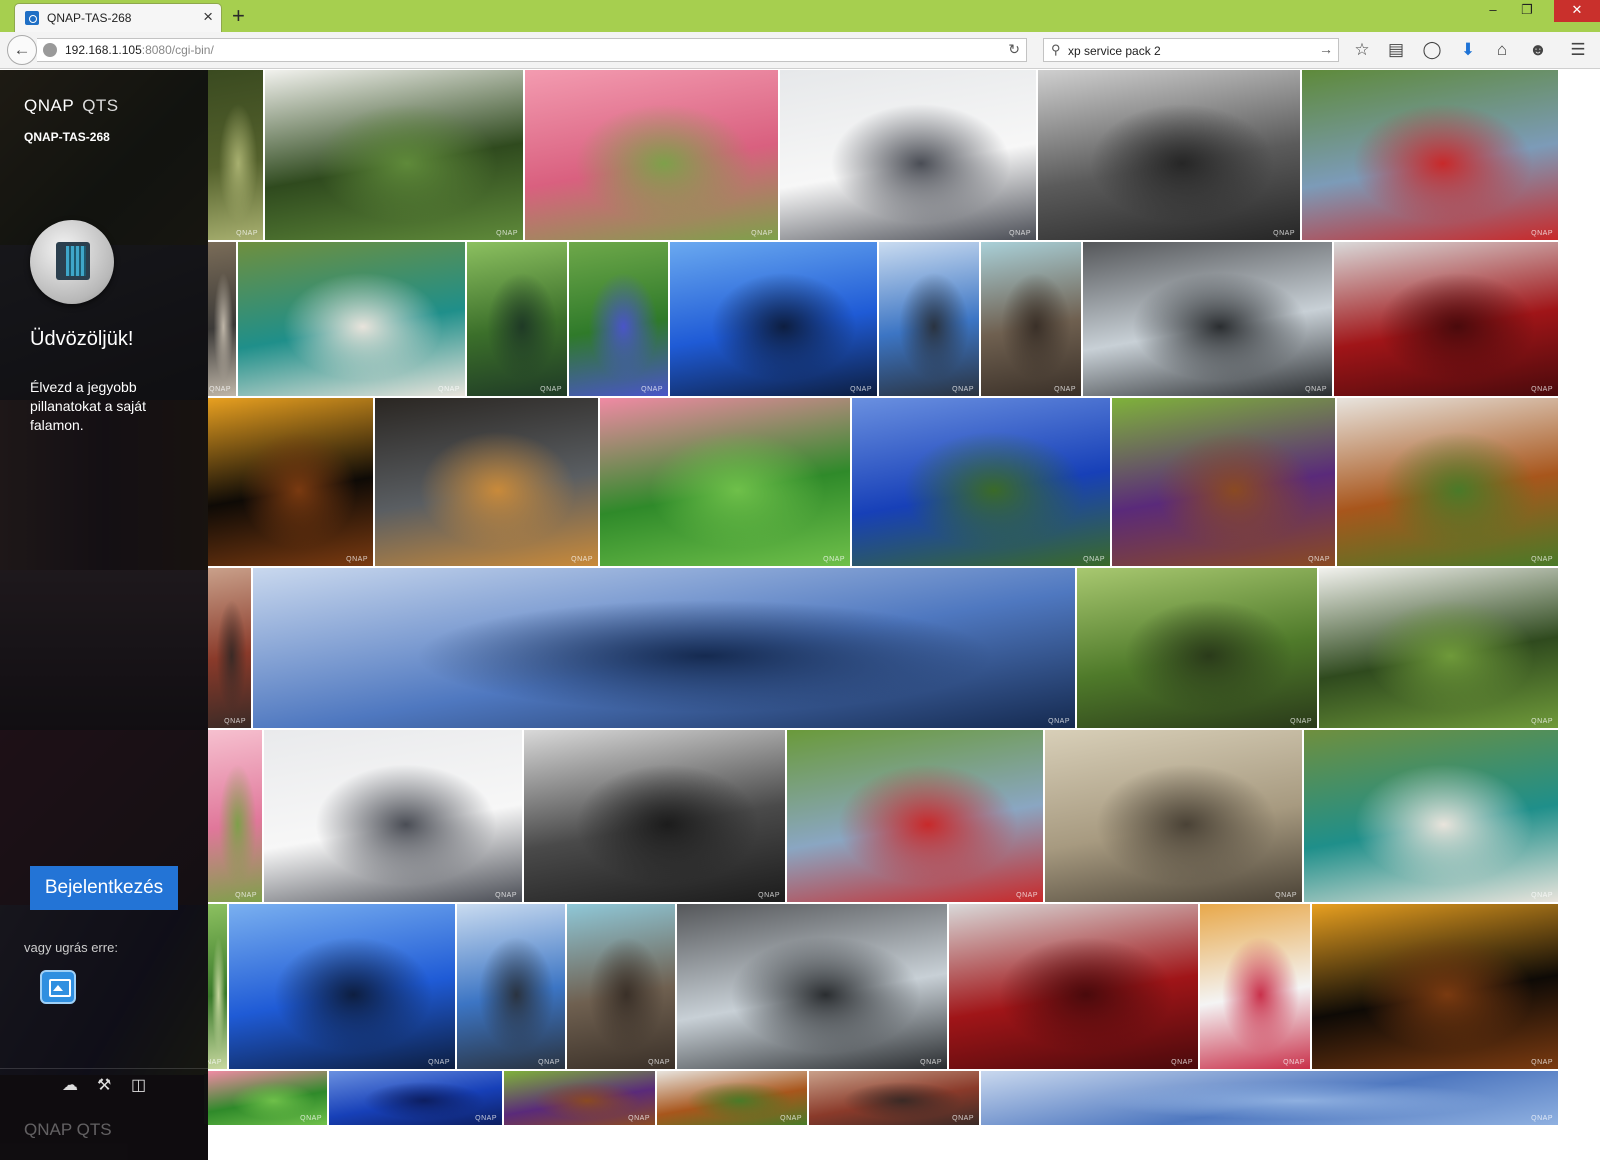 The height and width of the screenshot is (1160, 1600). What do you see at coordinates (1223, 482) in the screenshot?
I see `photo-tile-eggplant-dish: QNAP` at bounding box center [1223, 482].